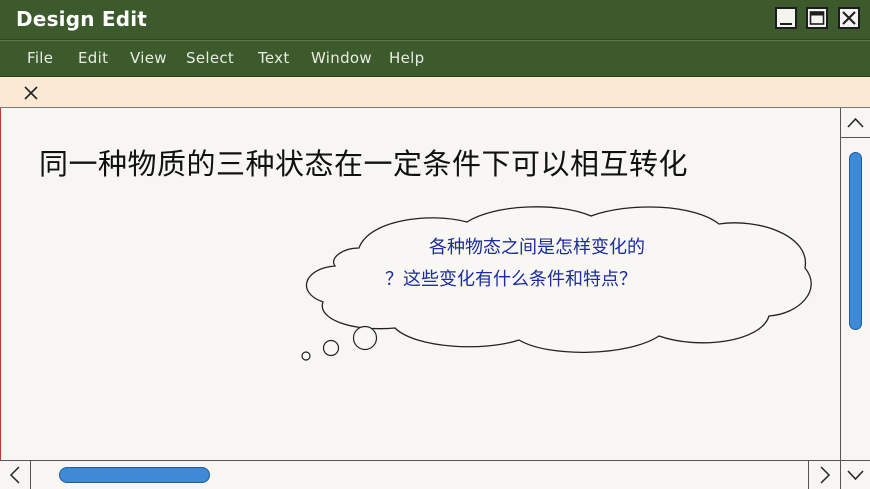 This screenshot has width=870, height=489. What do you see at coordinates (435, 58) in the screenshot?
I see `menu-bar: File Edit View Select Text Window Help` at bounding box center [435, 58].